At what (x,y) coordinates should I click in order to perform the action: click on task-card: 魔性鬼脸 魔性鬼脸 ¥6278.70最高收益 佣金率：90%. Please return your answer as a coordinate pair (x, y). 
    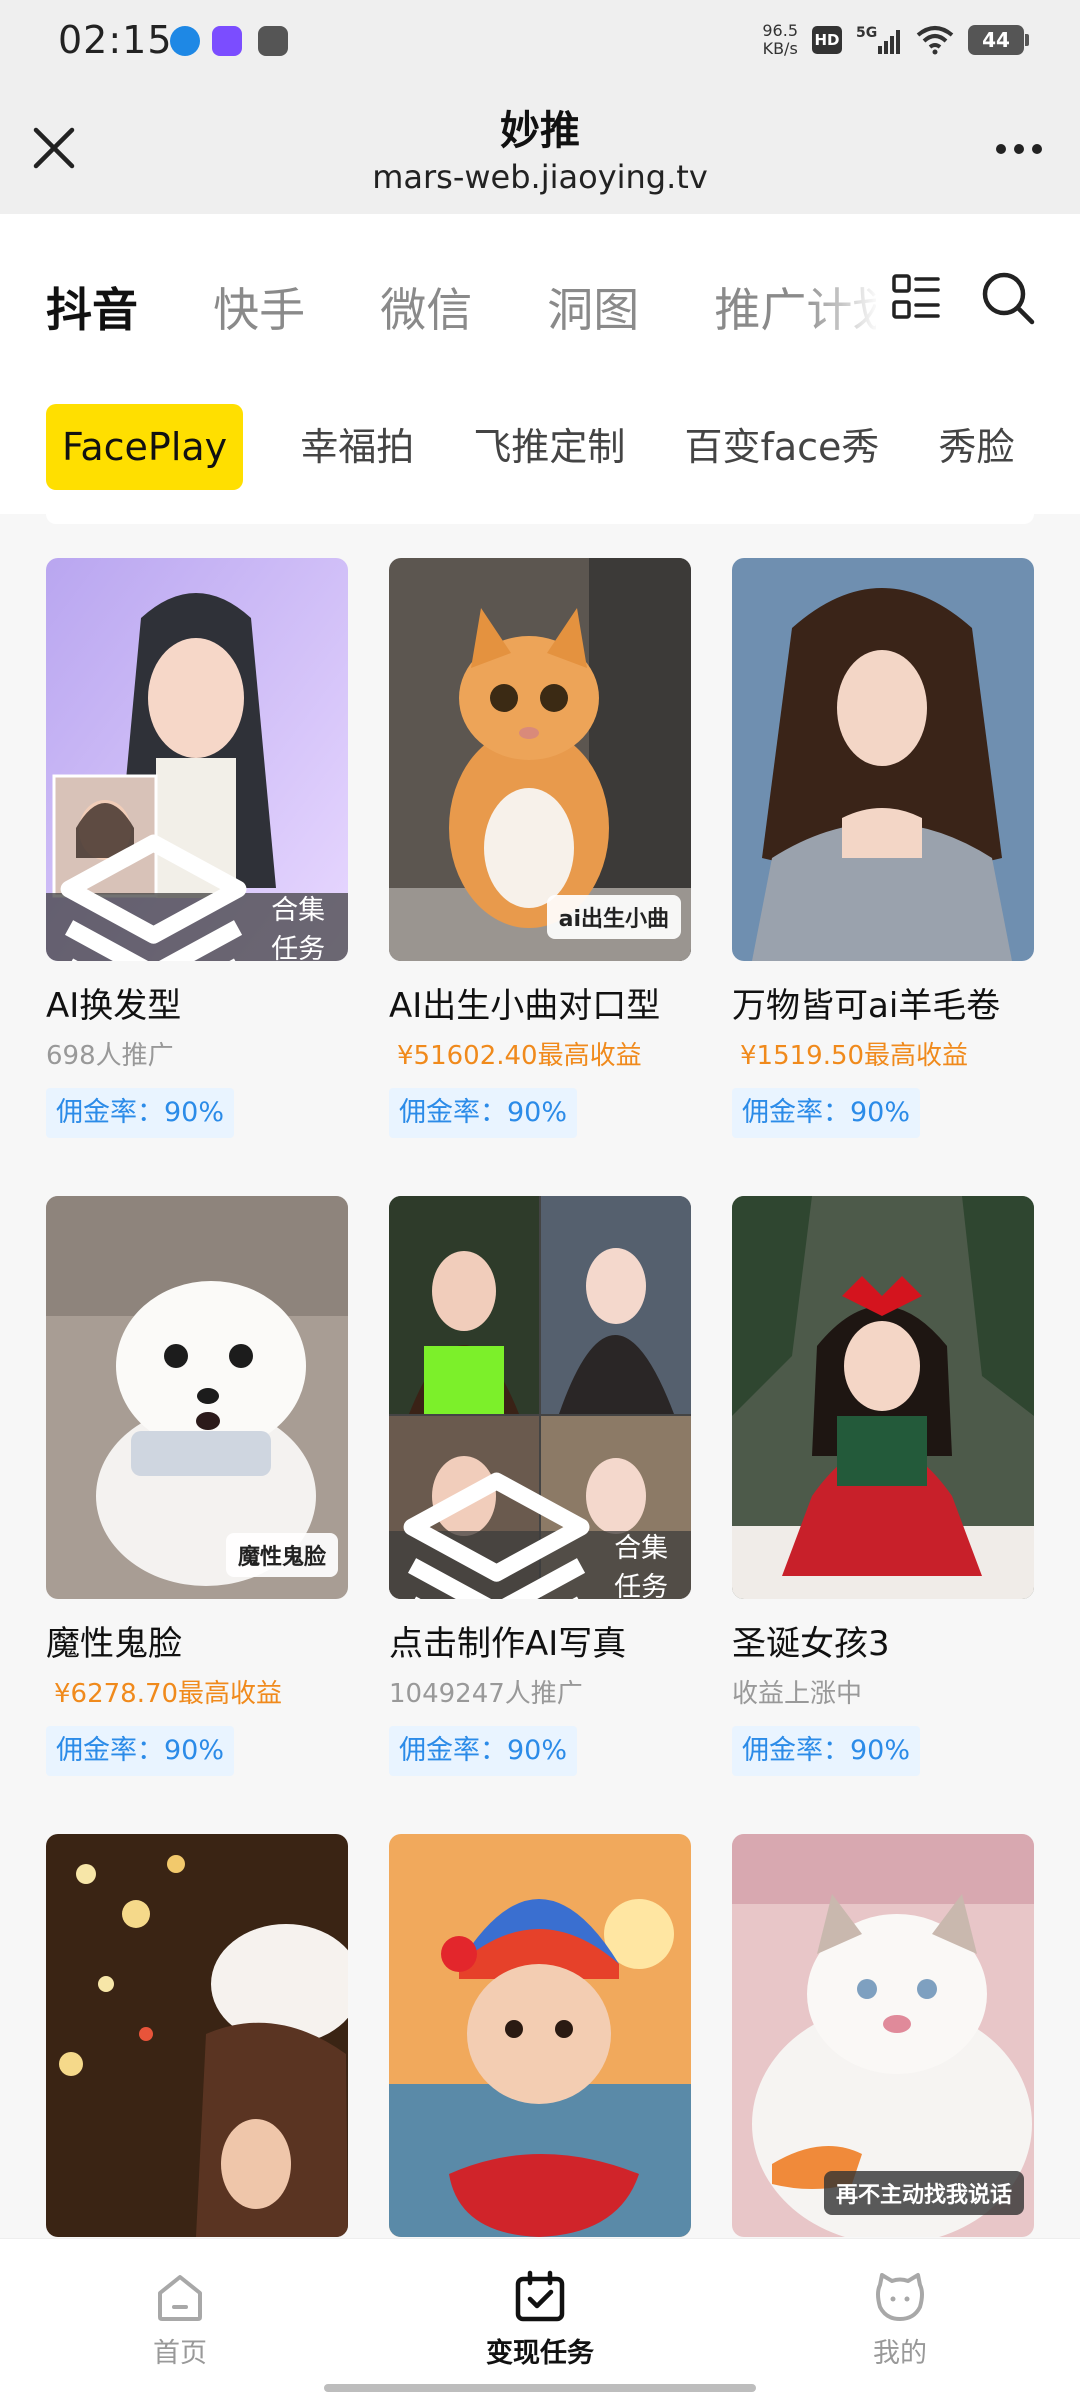
    Looking at the image, I should click on (197, 1515).